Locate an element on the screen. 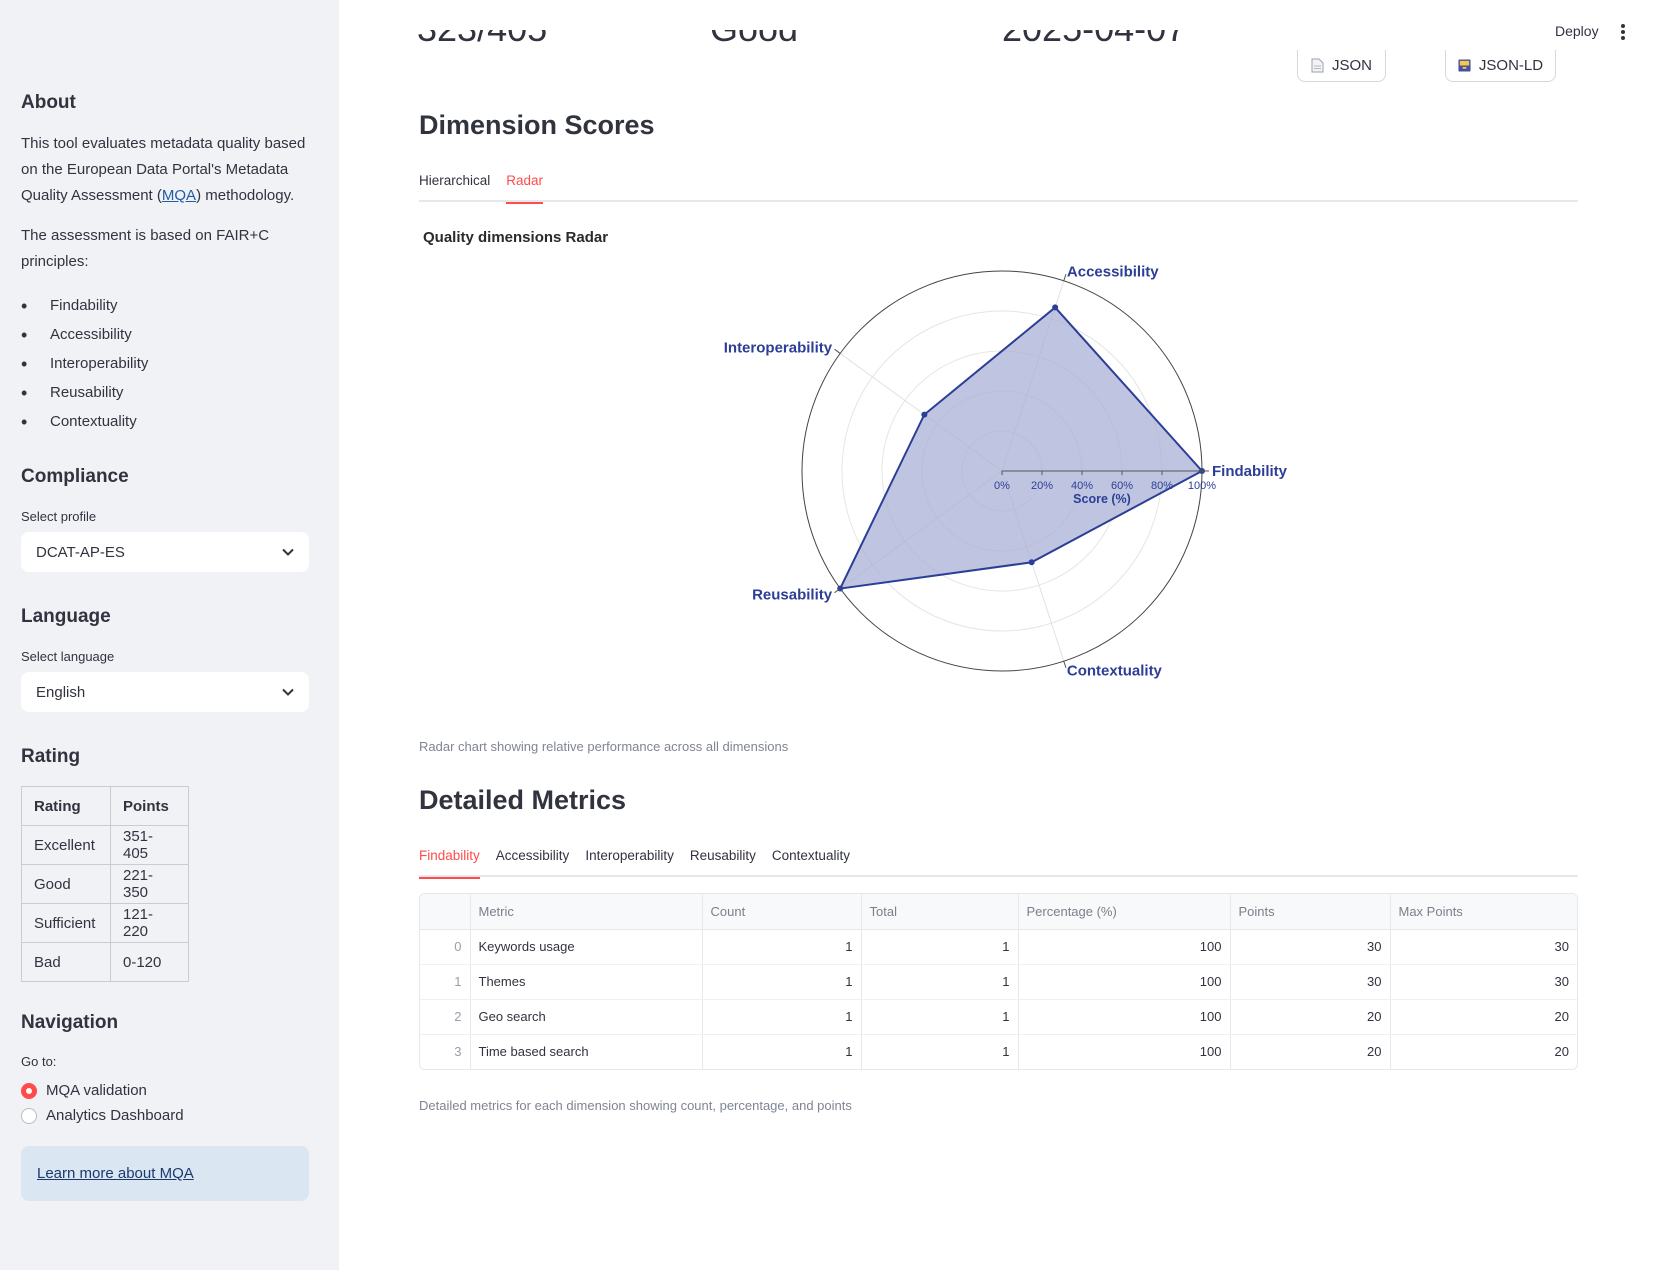 The image size is (1660, 1270). radial-tick-label: 60% is located at coordinates (1122, 486).